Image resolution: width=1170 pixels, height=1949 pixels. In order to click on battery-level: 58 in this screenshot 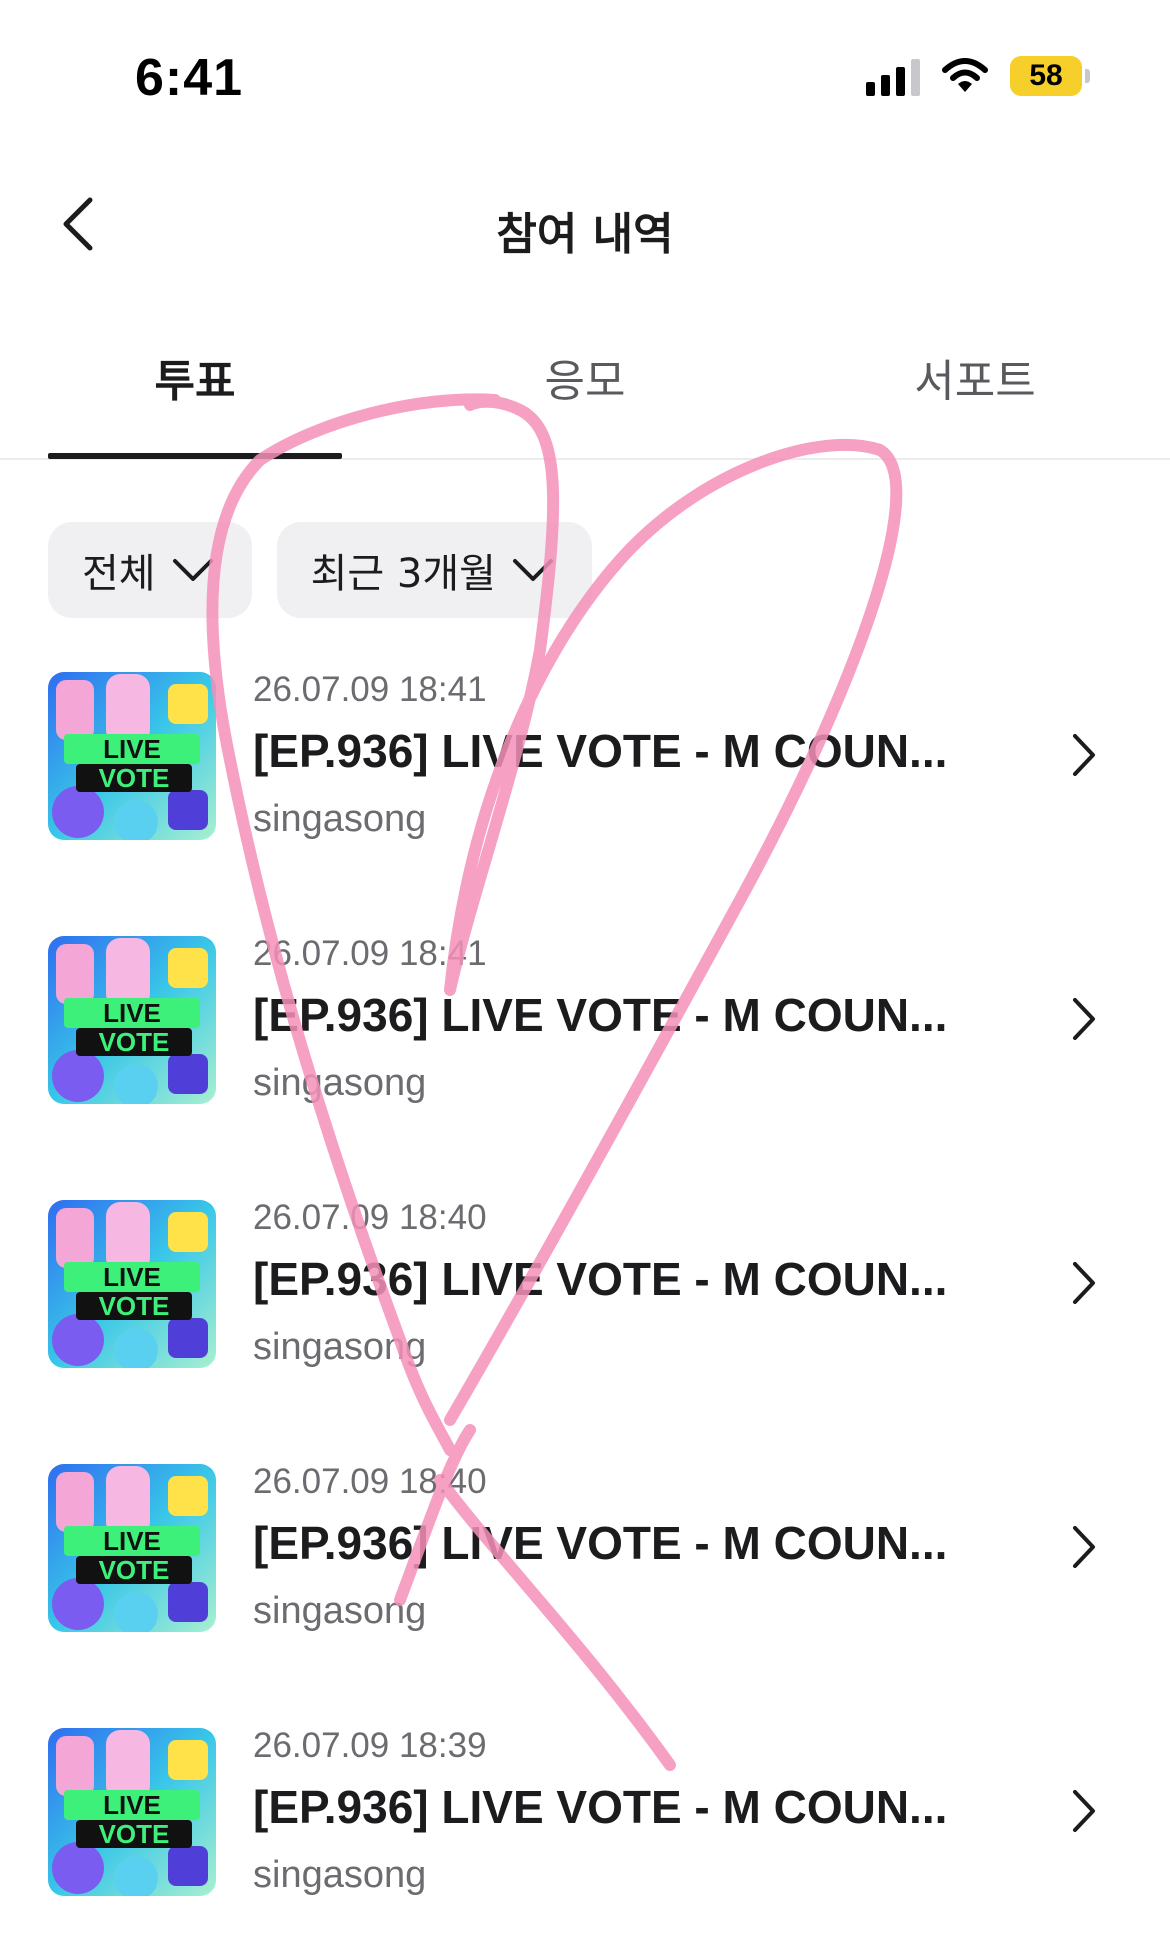, I will do `click(1046, 76)`.